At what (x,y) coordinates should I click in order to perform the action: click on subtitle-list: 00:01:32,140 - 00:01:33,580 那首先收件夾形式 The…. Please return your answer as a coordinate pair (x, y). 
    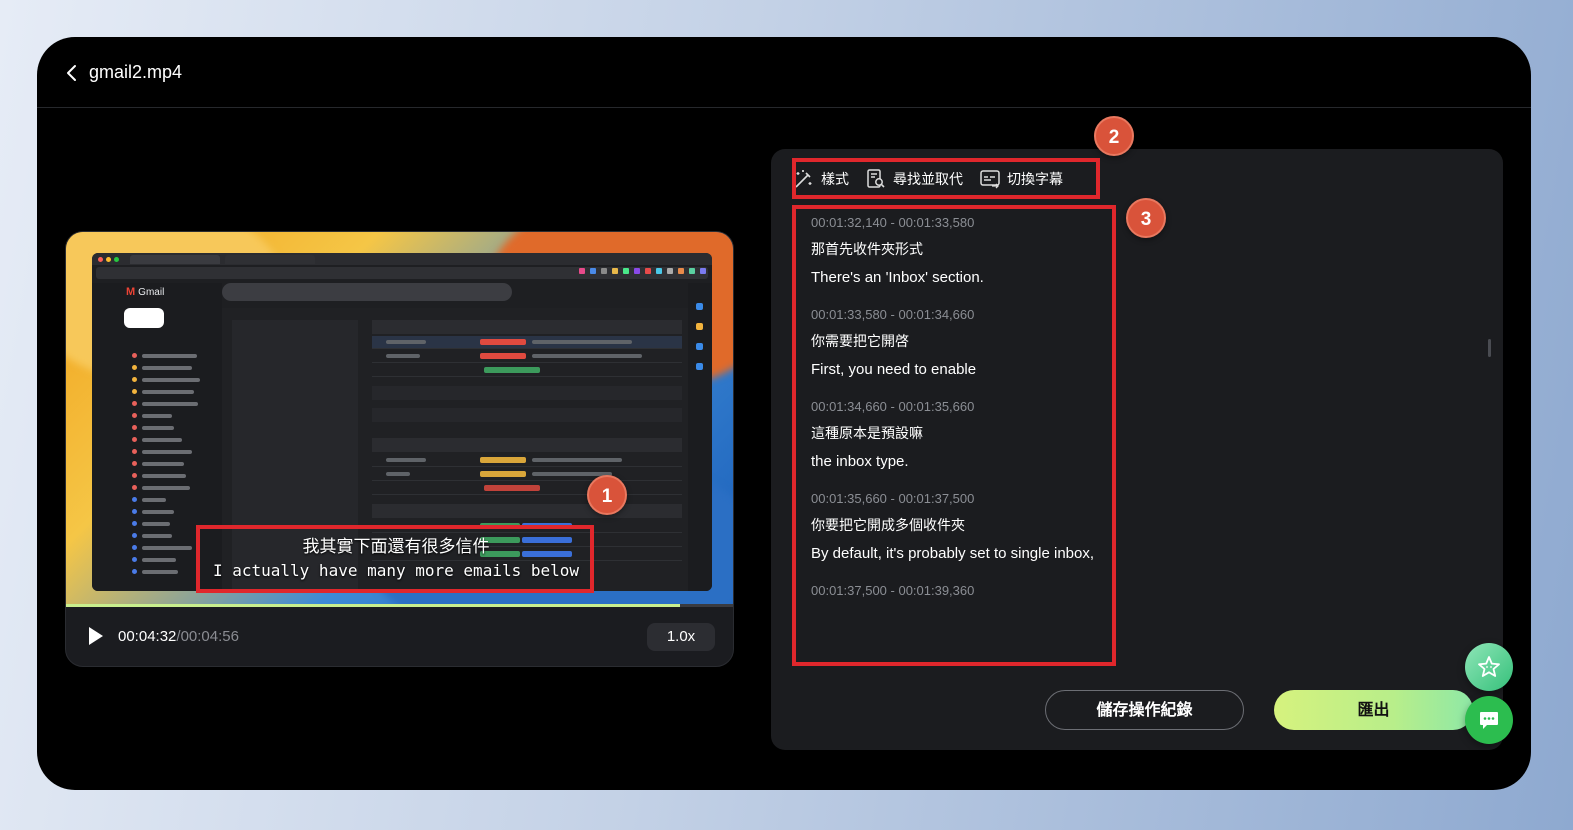
    Looking at the image, I should click on (961, 435).